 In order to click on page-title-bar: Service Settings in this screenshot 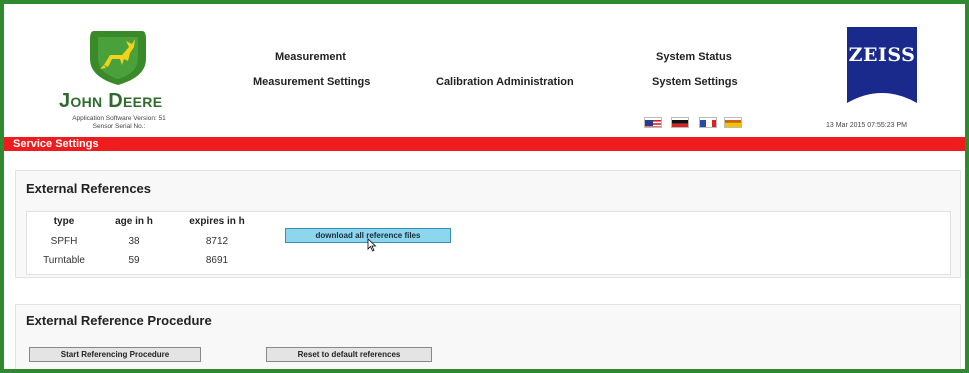, I will do `click(484, 144)`.